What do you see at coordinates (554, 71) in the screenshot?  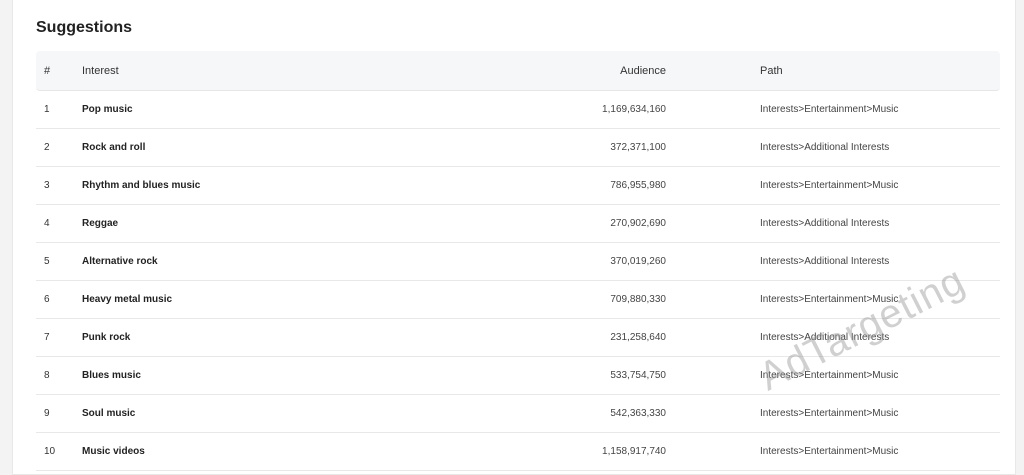 I see `header-audience: Audience` at bounding box center [554, 71].